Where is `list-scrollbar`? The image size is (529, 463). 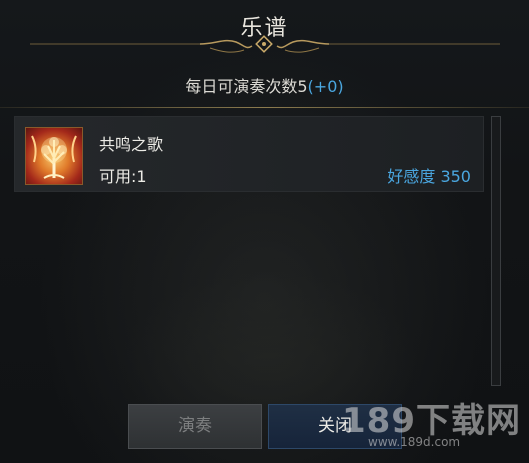
list-scrollbar is located at coordinates (496, 251).